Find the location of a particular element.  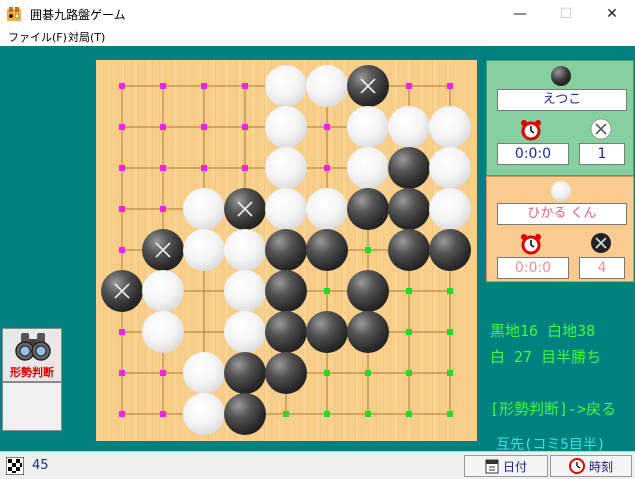

binoculars-icon is located at coordinates (33, 347).